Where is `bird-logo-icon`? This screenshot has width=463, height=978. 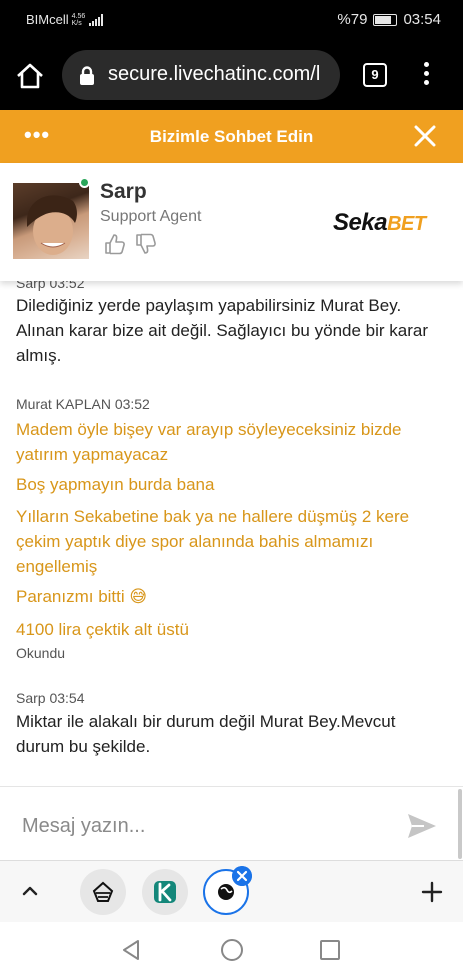
bird-logo-icon is located at coordinates (103, 891).